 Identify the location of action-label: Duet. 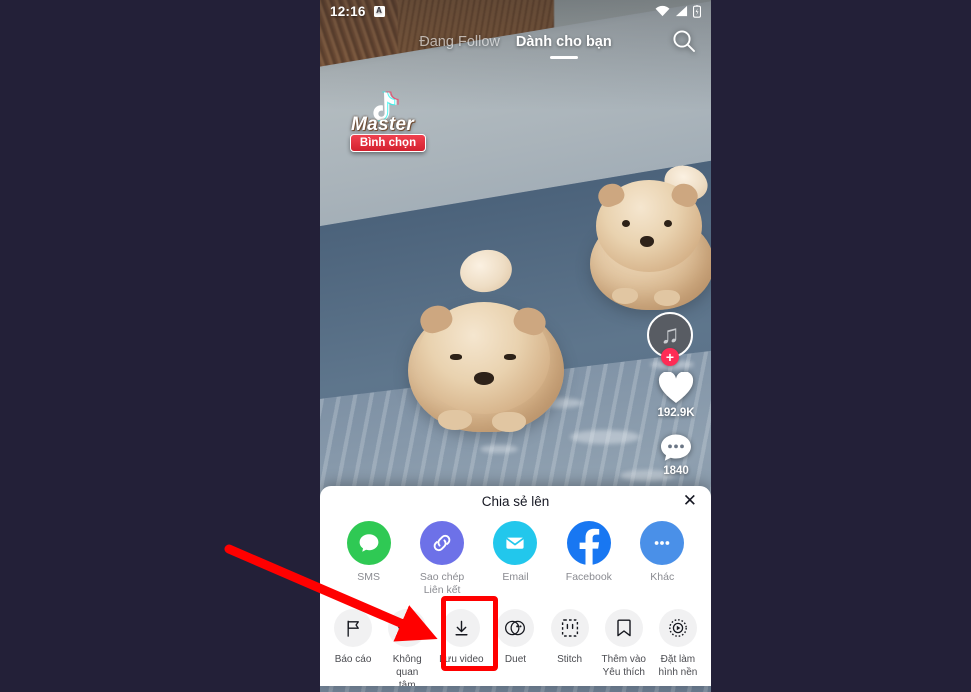
(515, 659).